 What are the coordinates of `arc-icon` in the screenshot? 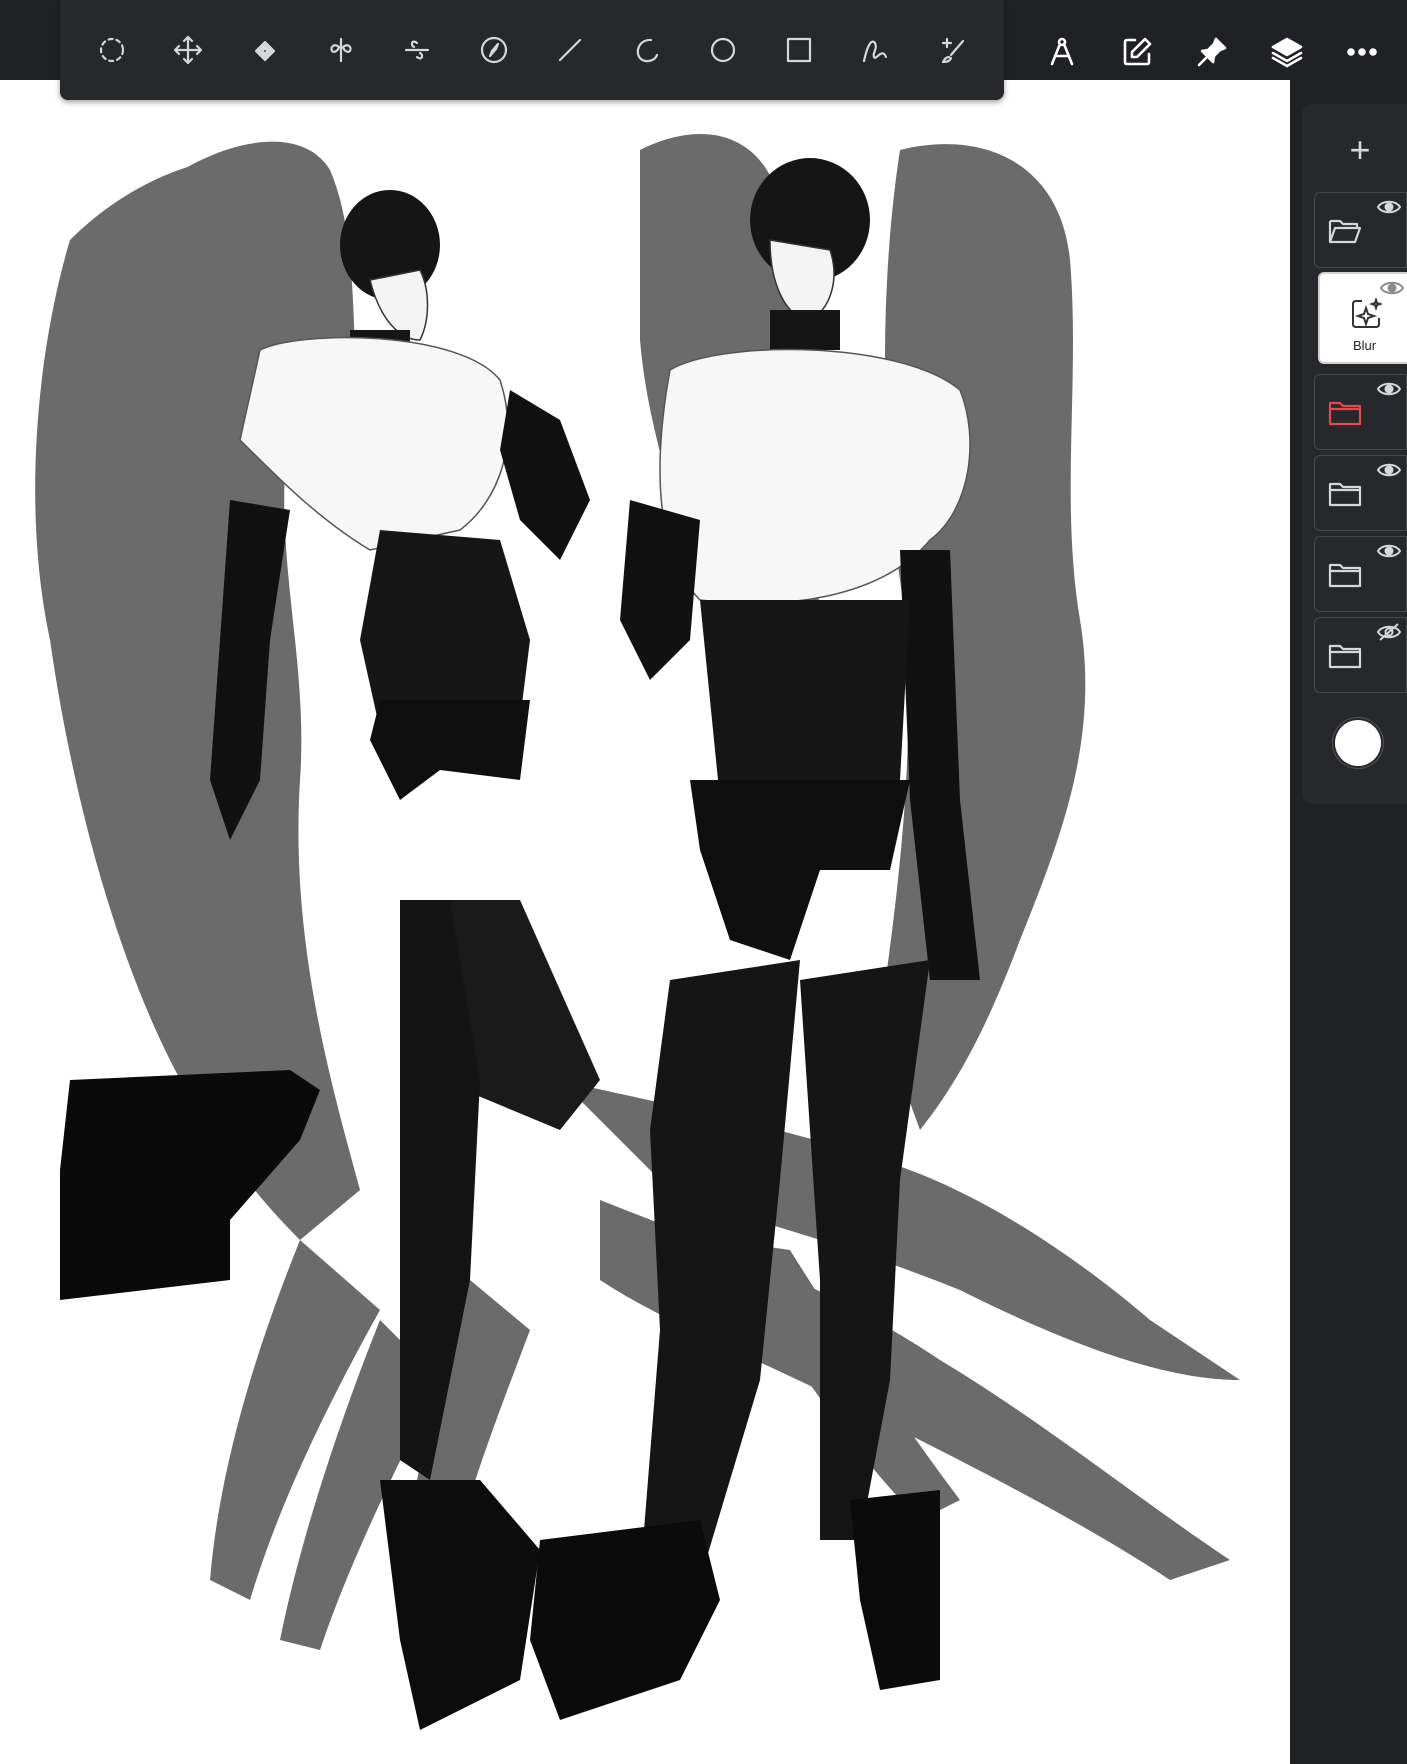 It's located at (648, 50).